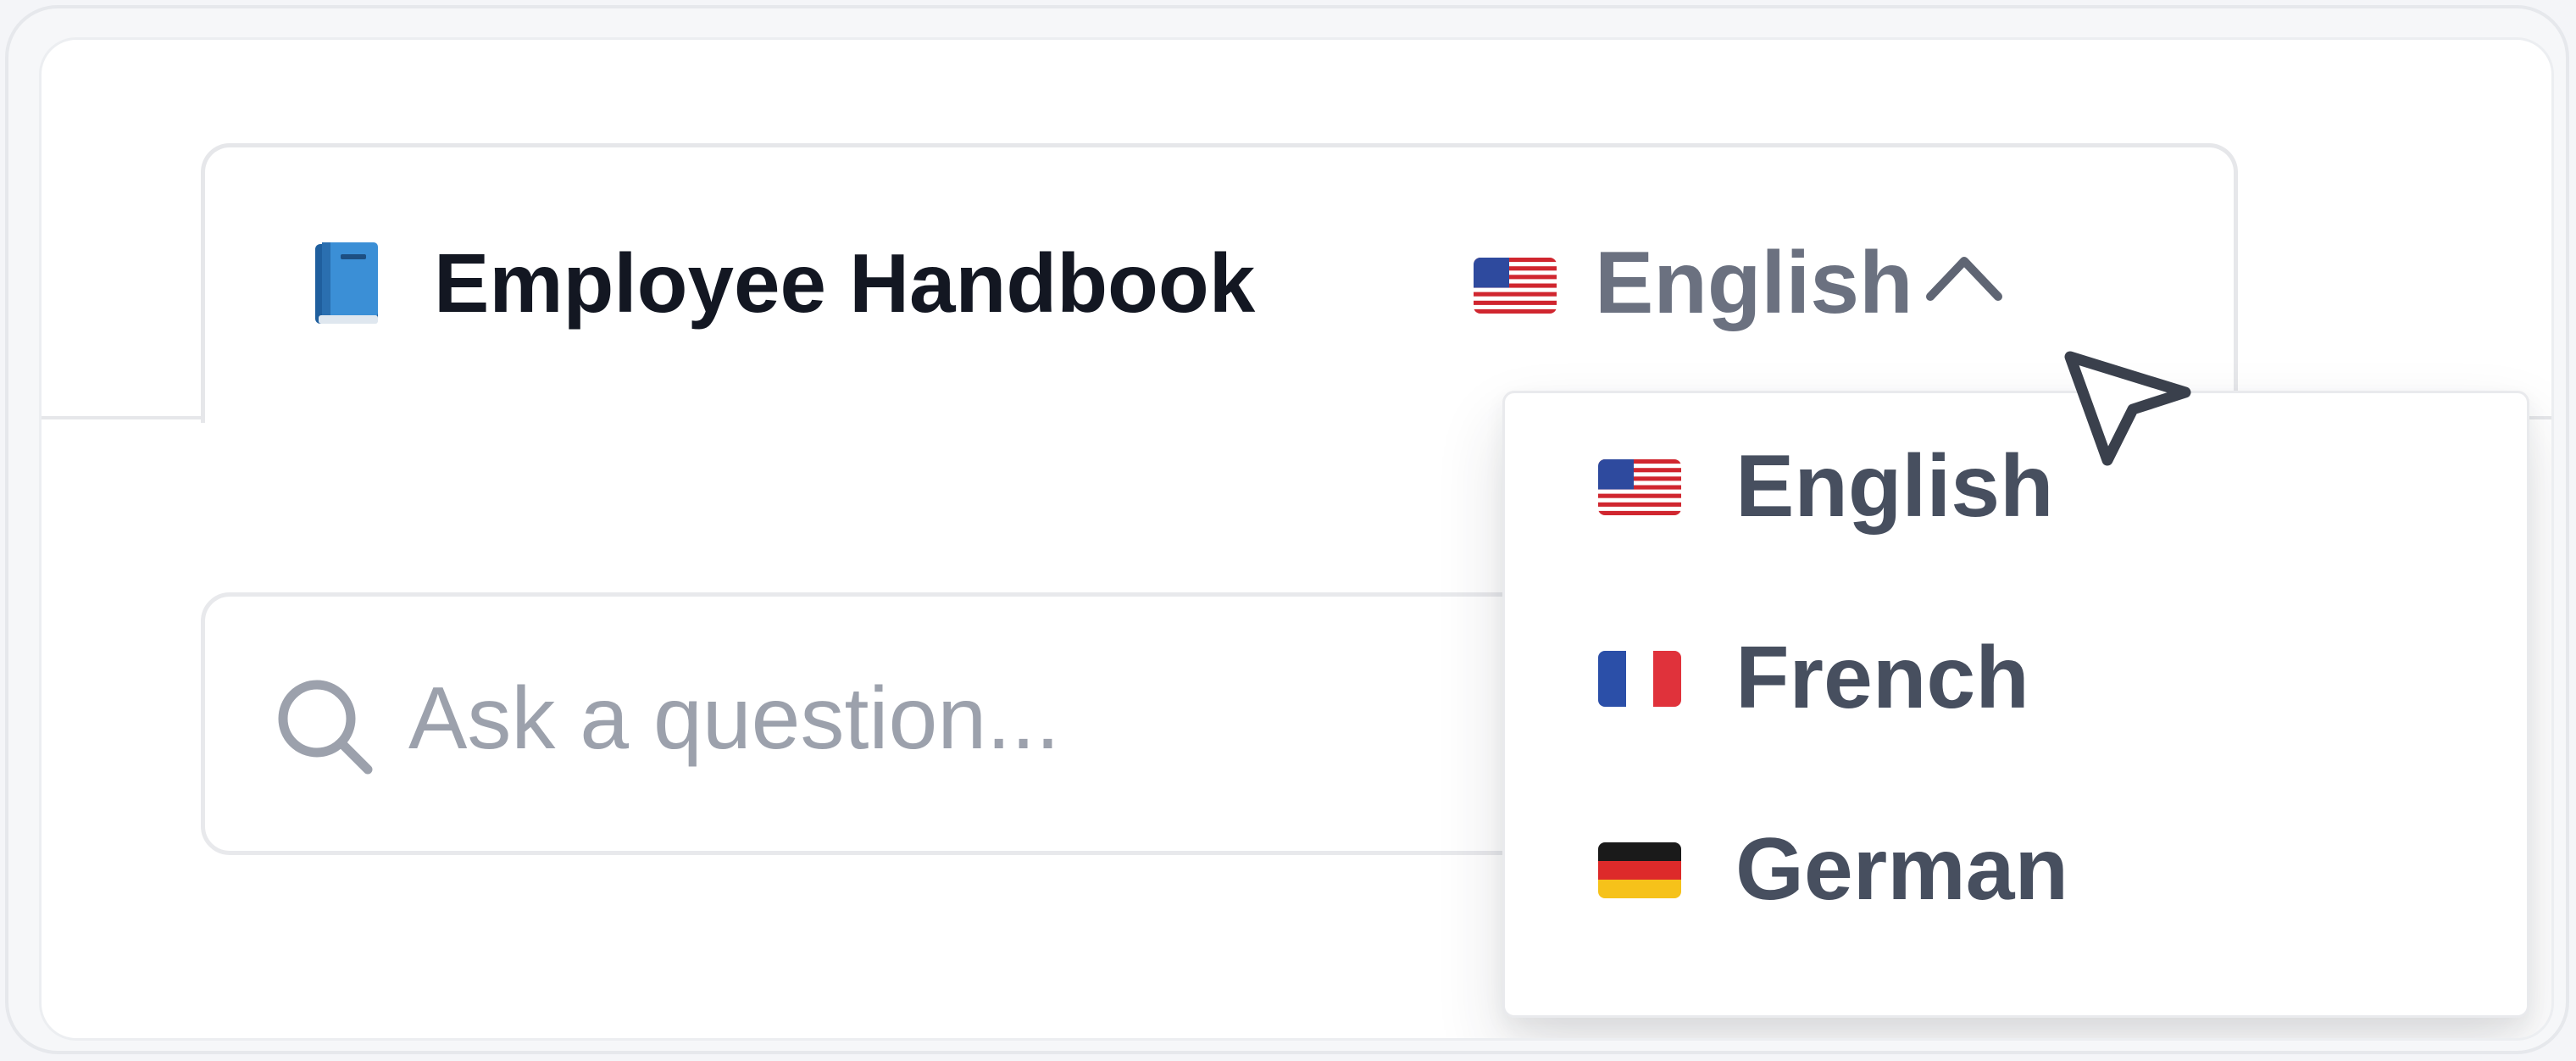 This screenshot has height=1061, width=2576. Describe the element at coordinates (346, 283) in the screenshot. I see `blue-book-icon` at that location.